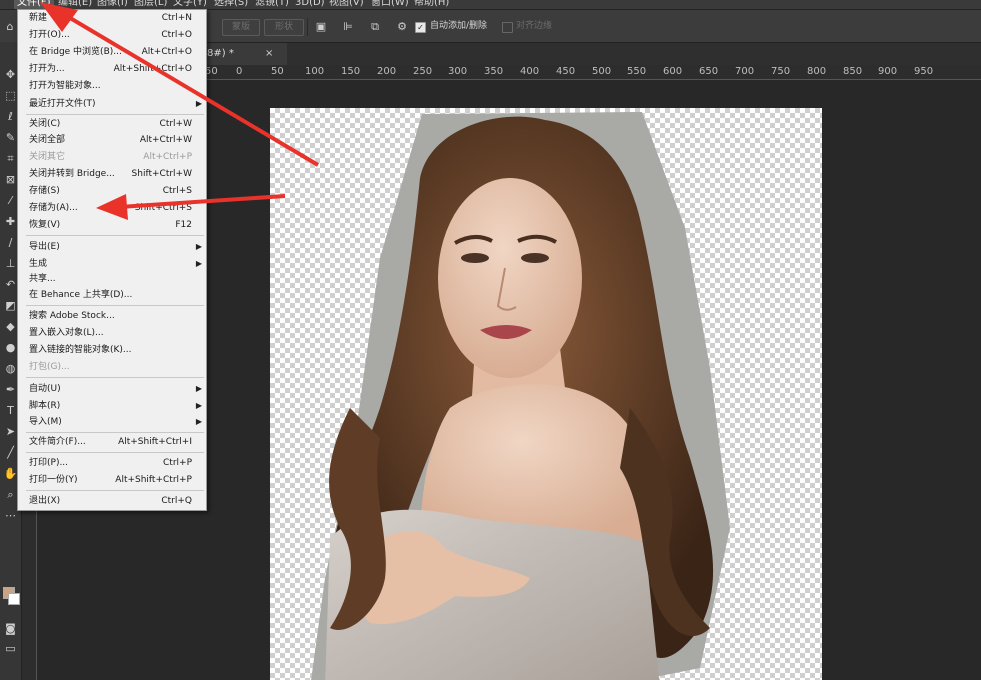 This screenshot has width=981, height=680. I want to click on ruler-label: 750, so click(781, 71).